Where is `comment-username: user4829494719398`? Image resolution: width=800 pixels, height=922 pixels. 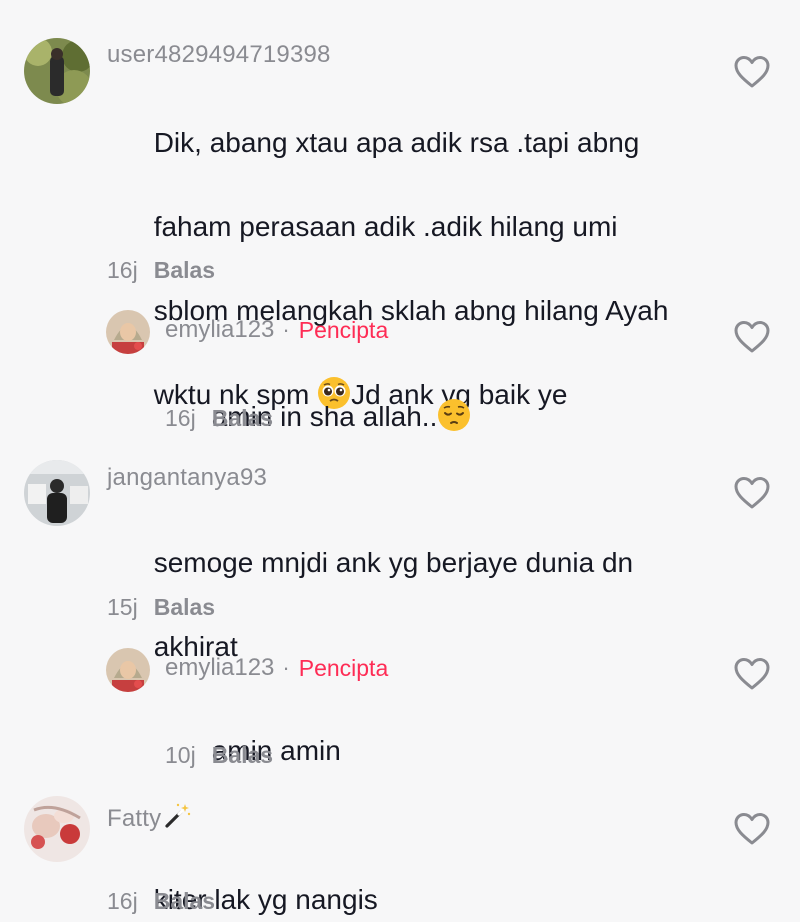 comment-username: user4829494719398 is located at coordinates (219, 55).